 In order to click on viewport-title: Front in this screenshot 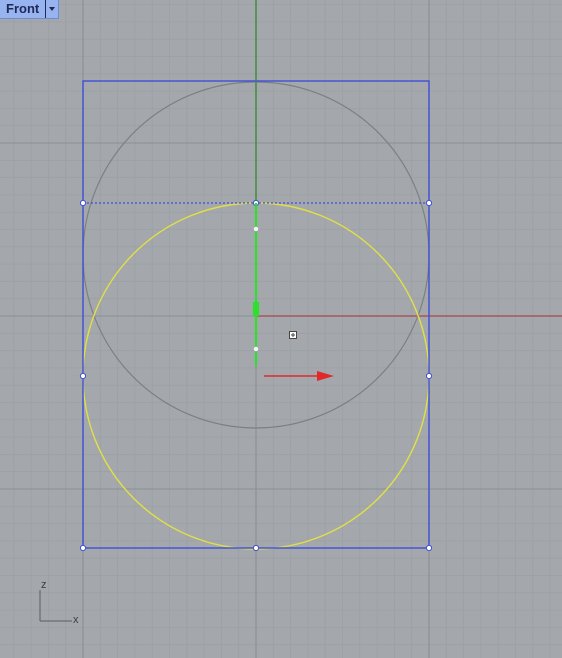, I will do `click(22, 9)`.